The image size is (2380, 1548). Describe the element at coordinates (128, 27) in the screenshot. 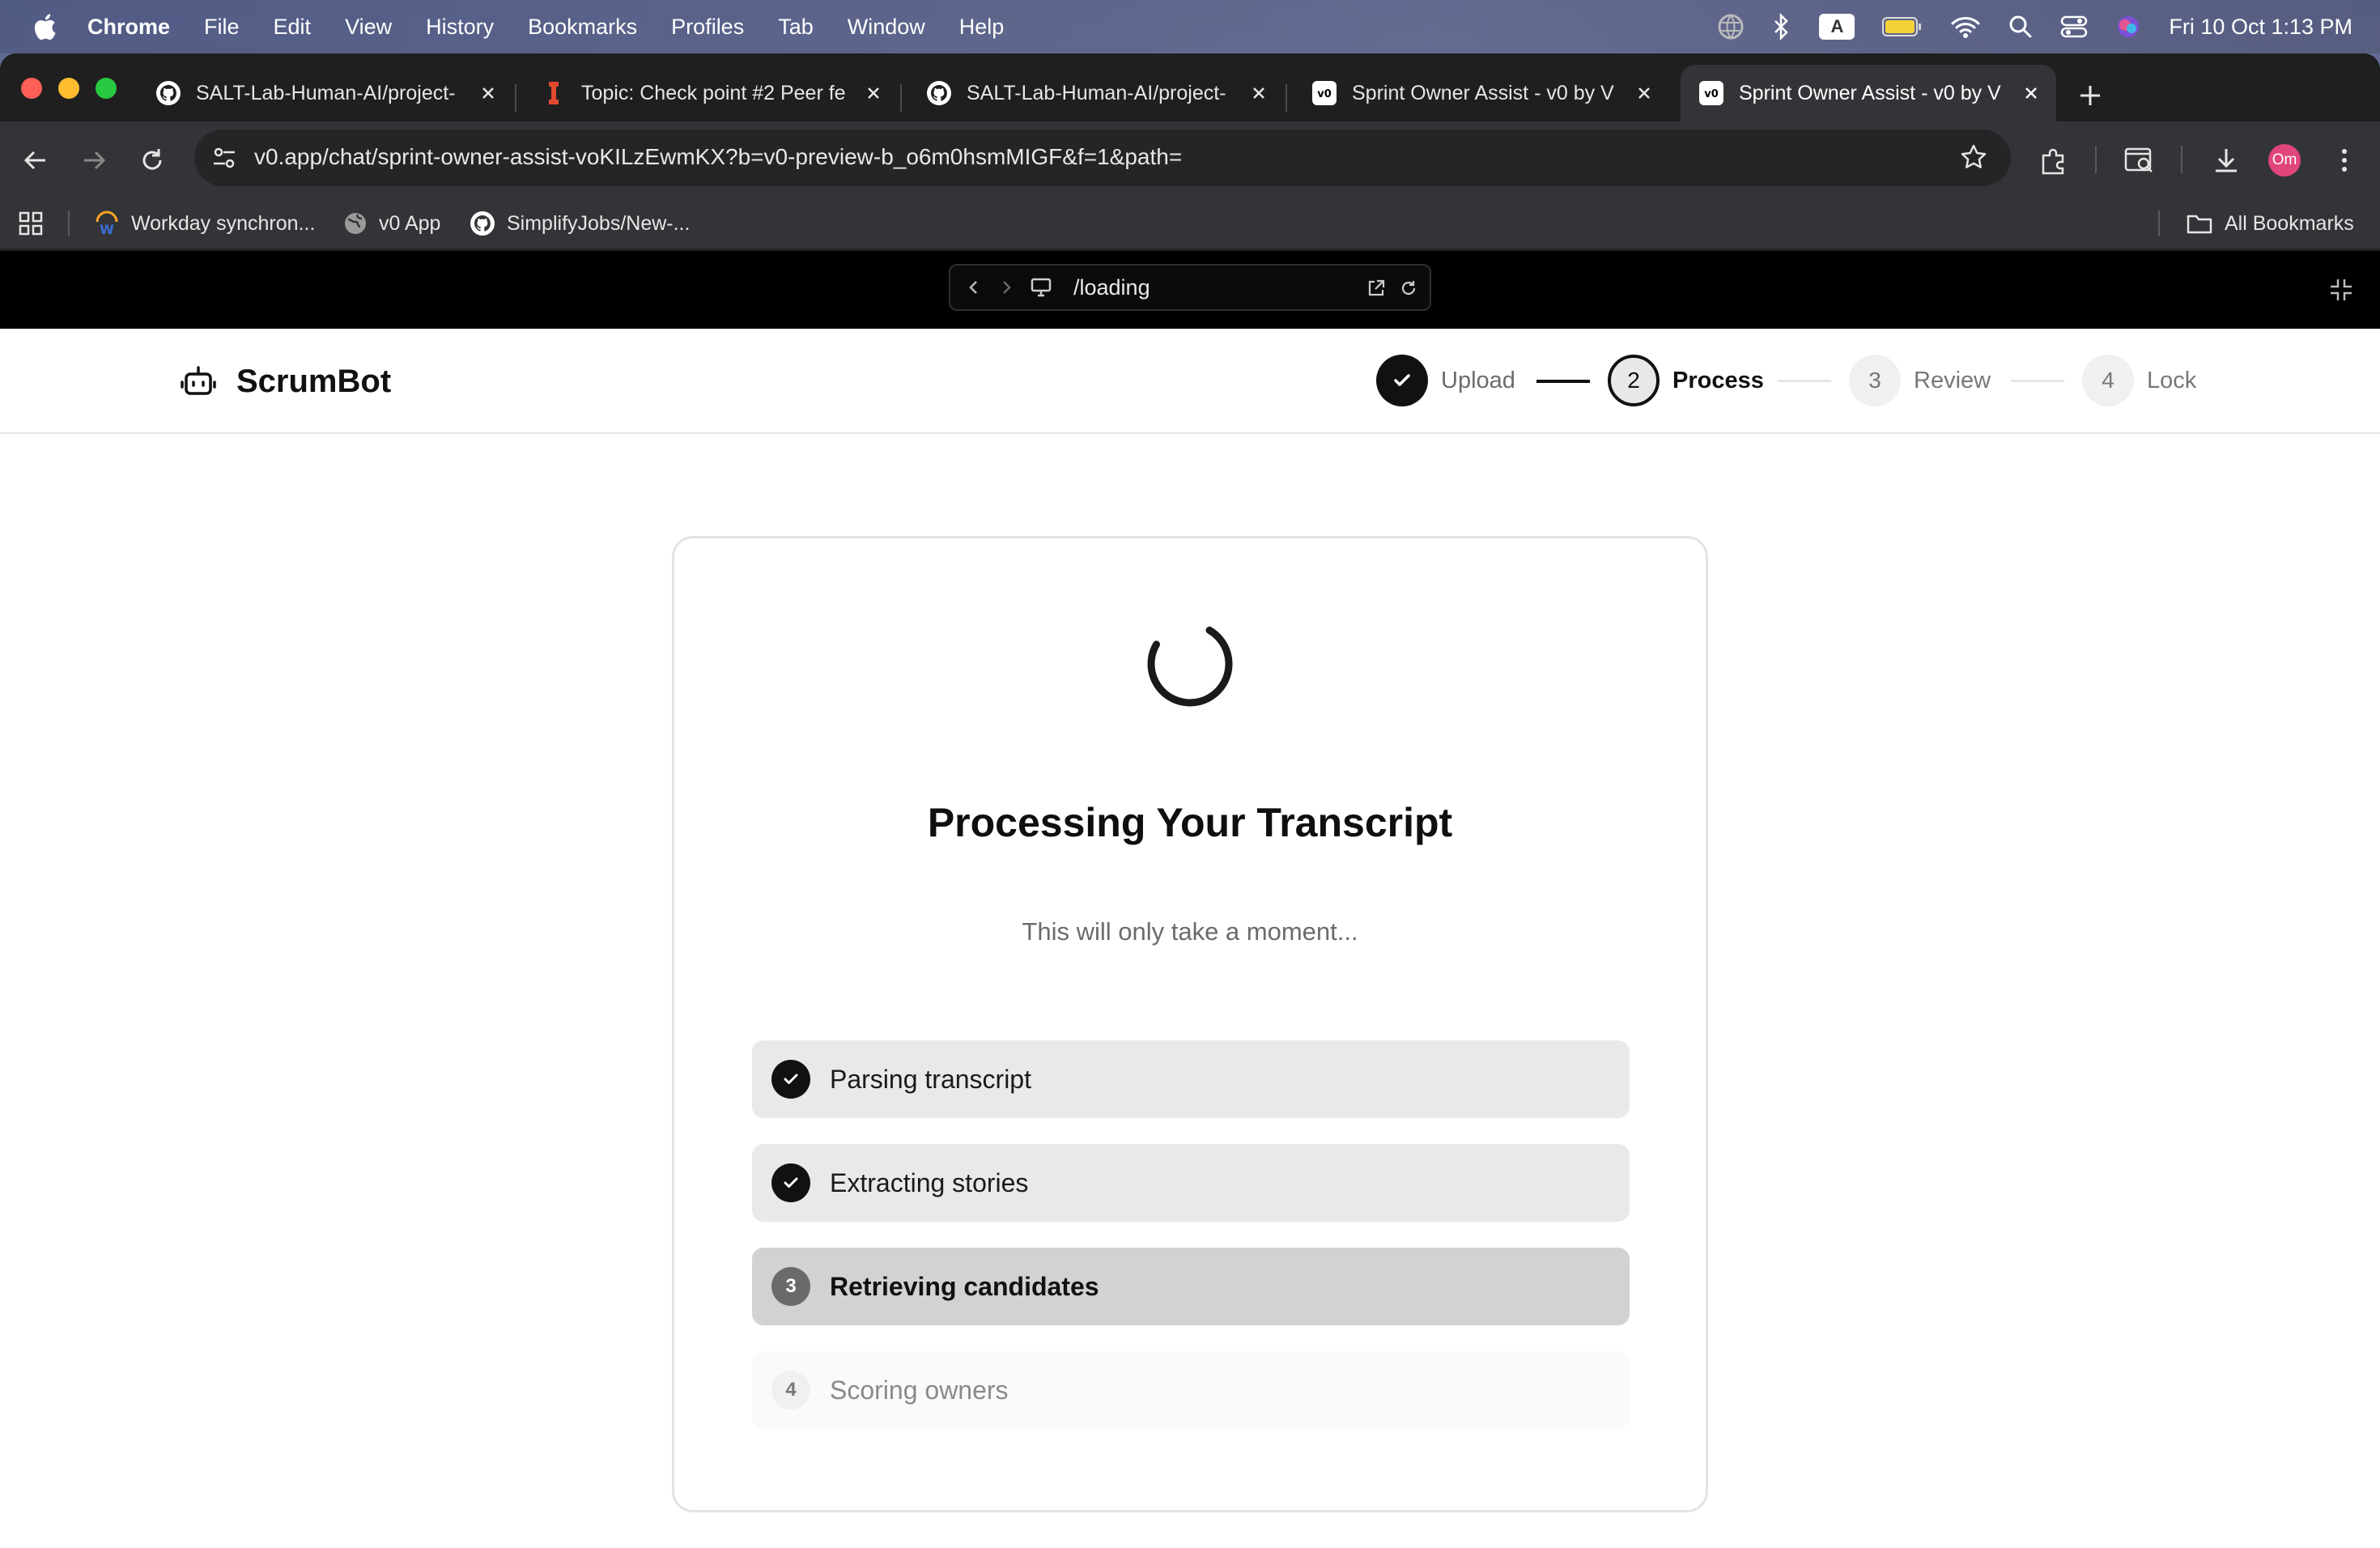

I see `menu-app-name: Chrome` at that location.